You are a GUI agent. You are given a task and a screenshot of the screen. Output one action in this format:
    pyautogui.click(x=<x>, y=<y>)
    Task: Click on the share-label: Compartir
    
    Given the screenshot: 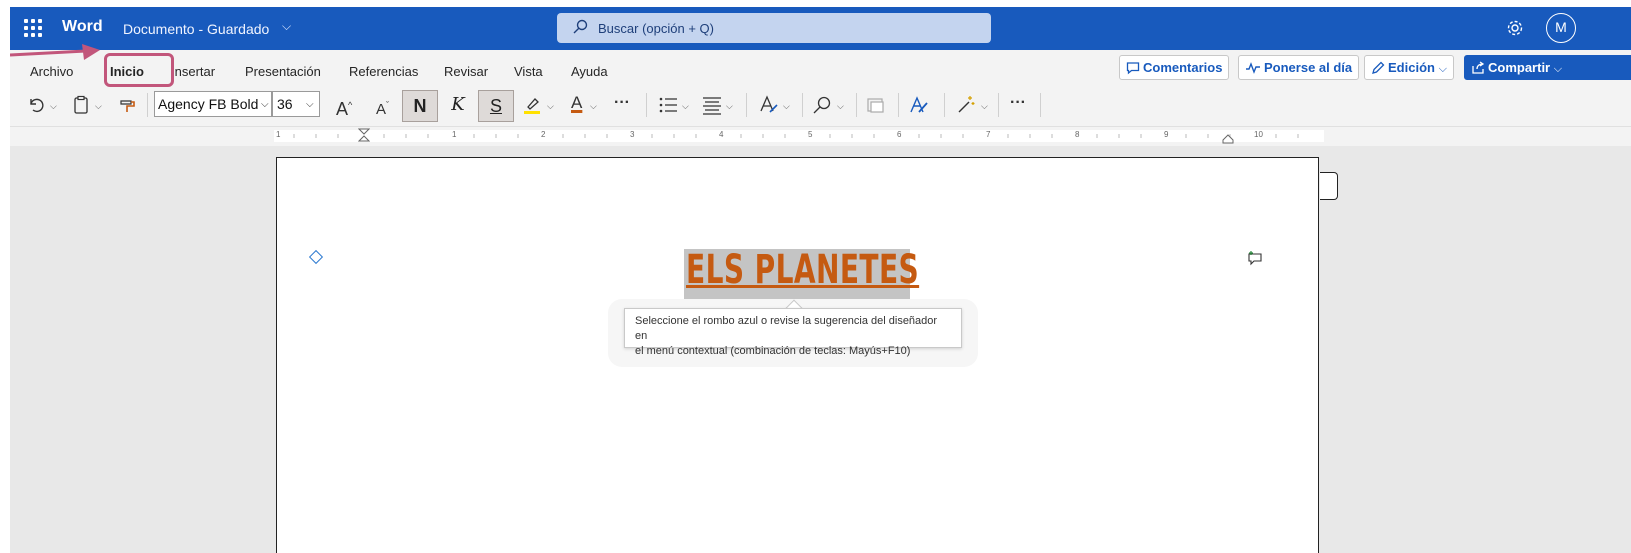 What is the action you would take?
    pyautogui.click(x=1519, y=67)
    